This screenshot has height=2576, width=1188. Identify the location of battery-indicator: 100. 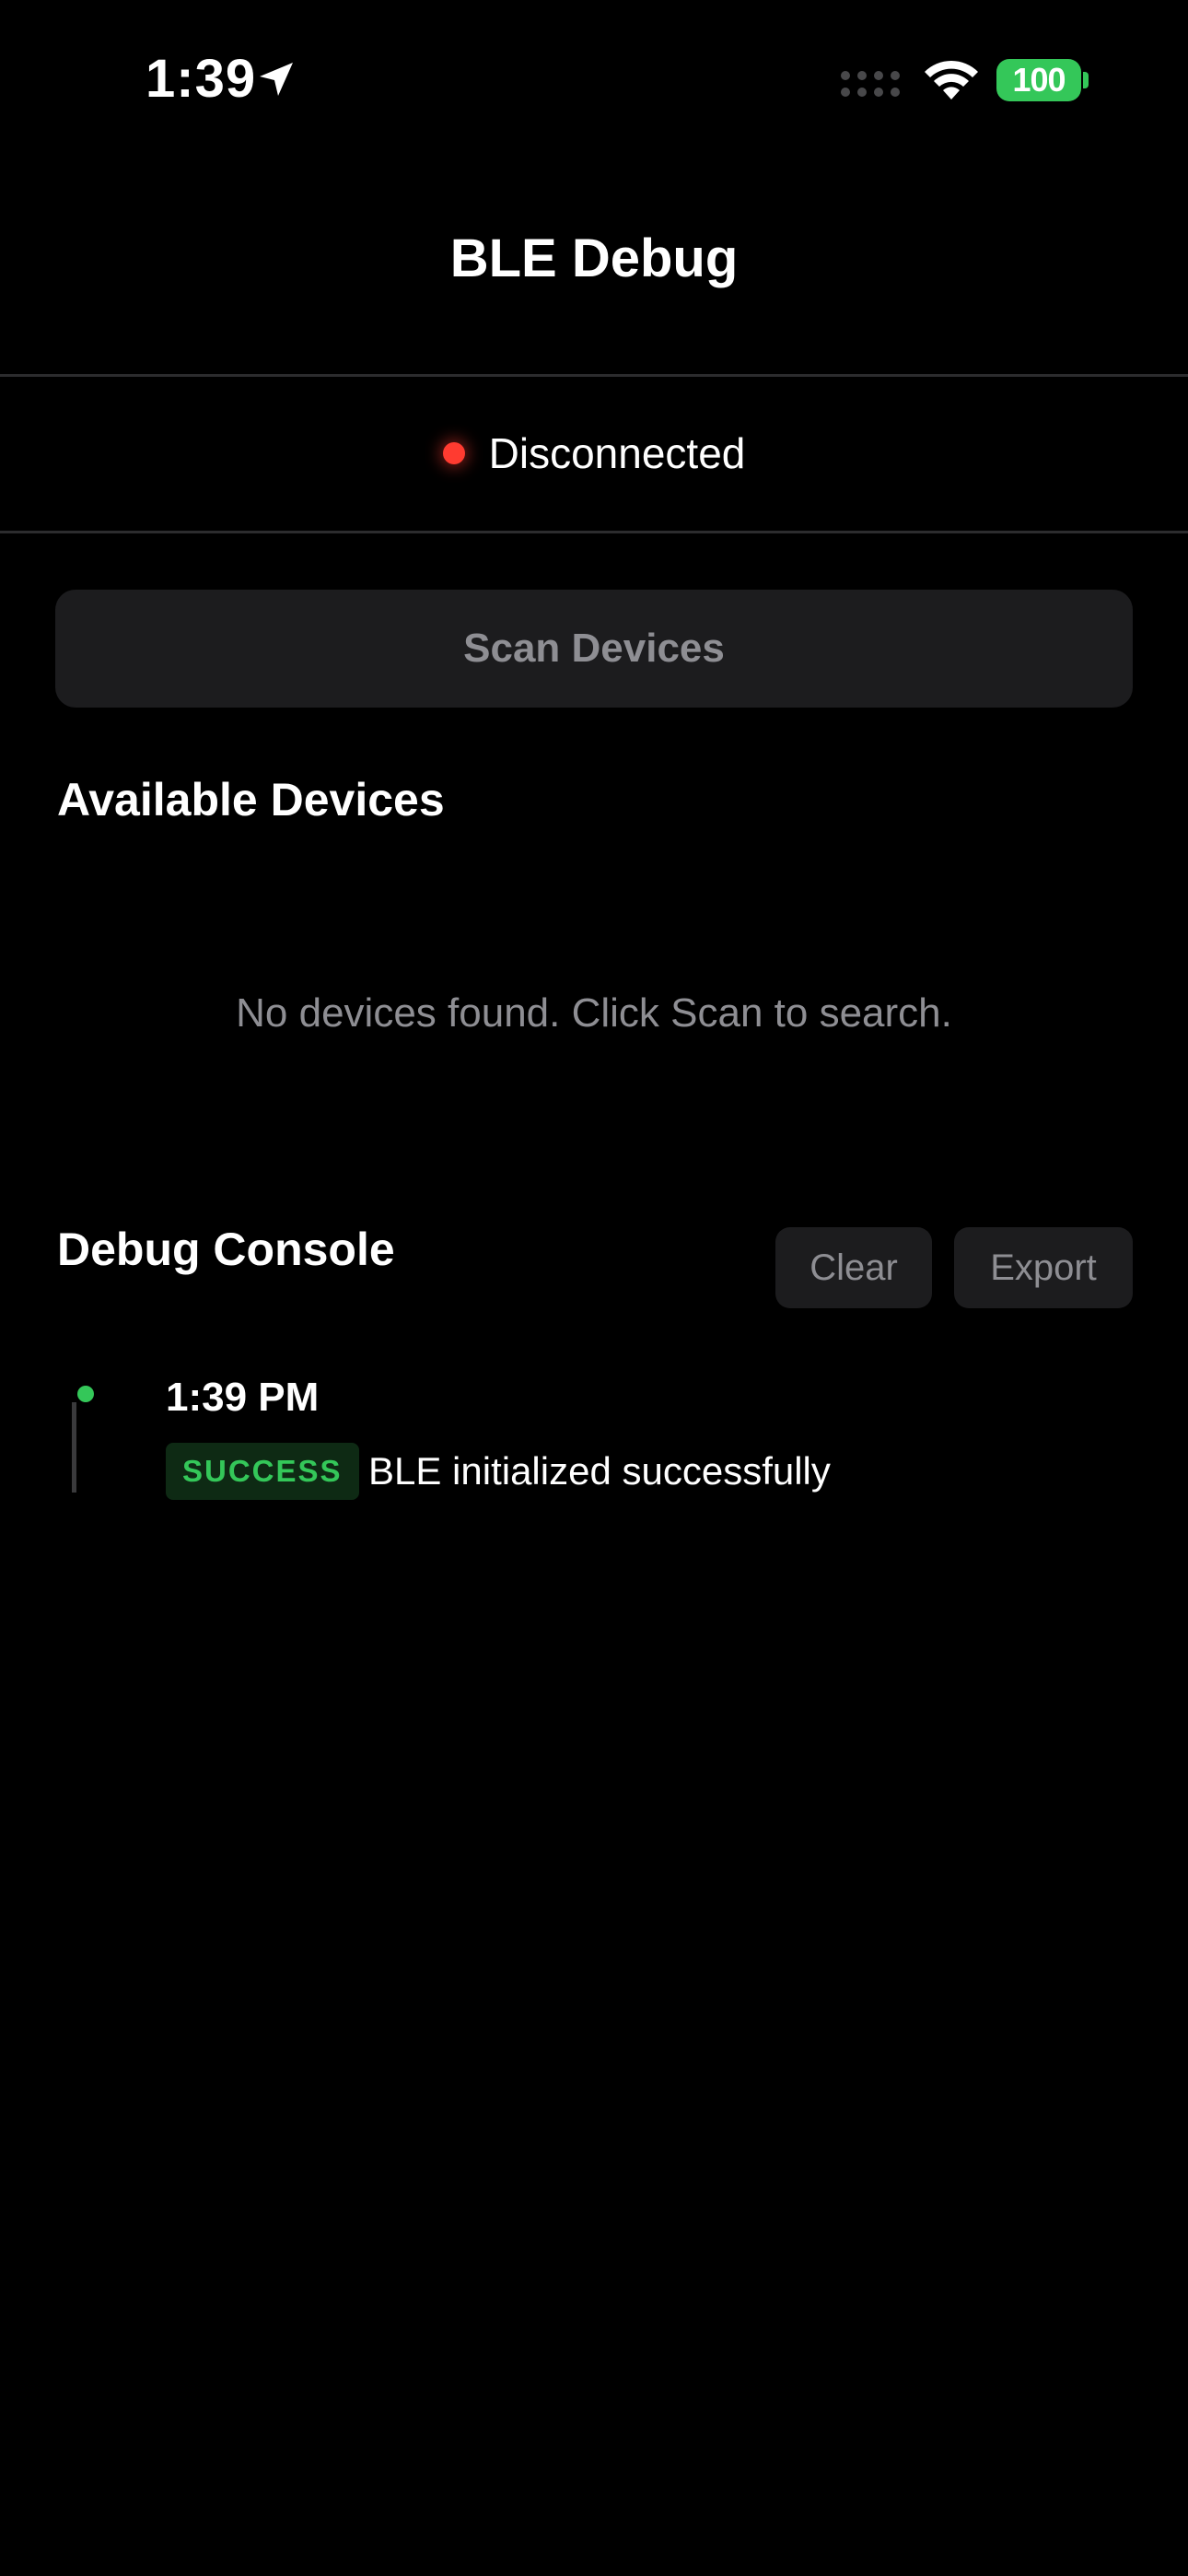
(1038, 80).